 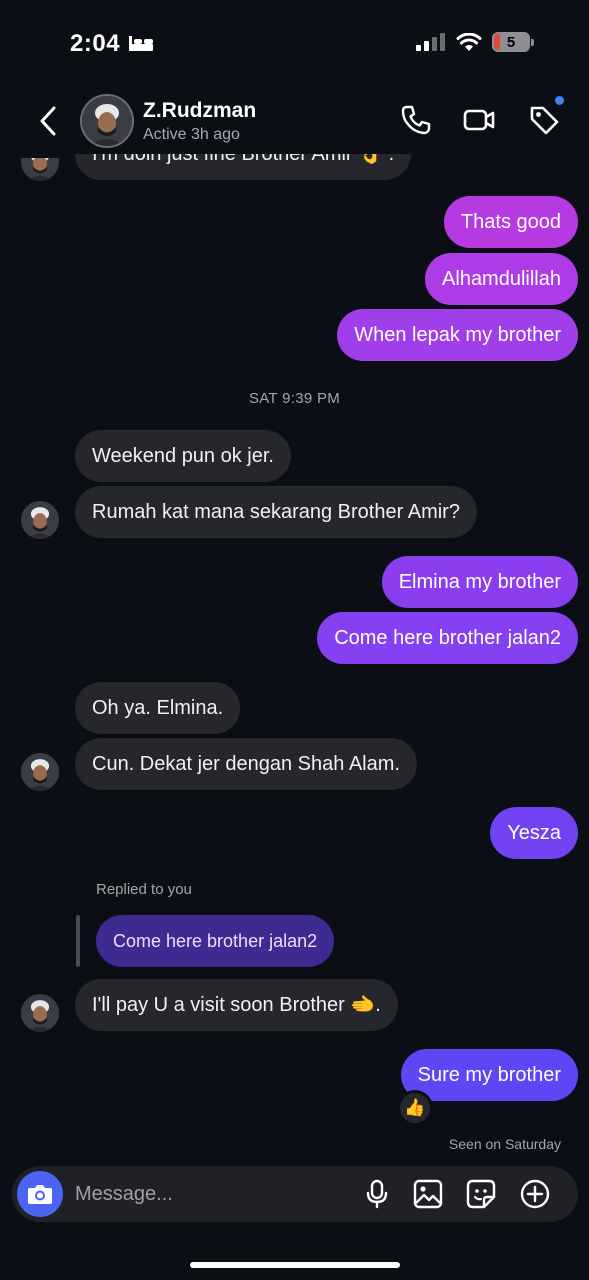 I want to click on battery-icon: 5, so click(x=511, y=42).